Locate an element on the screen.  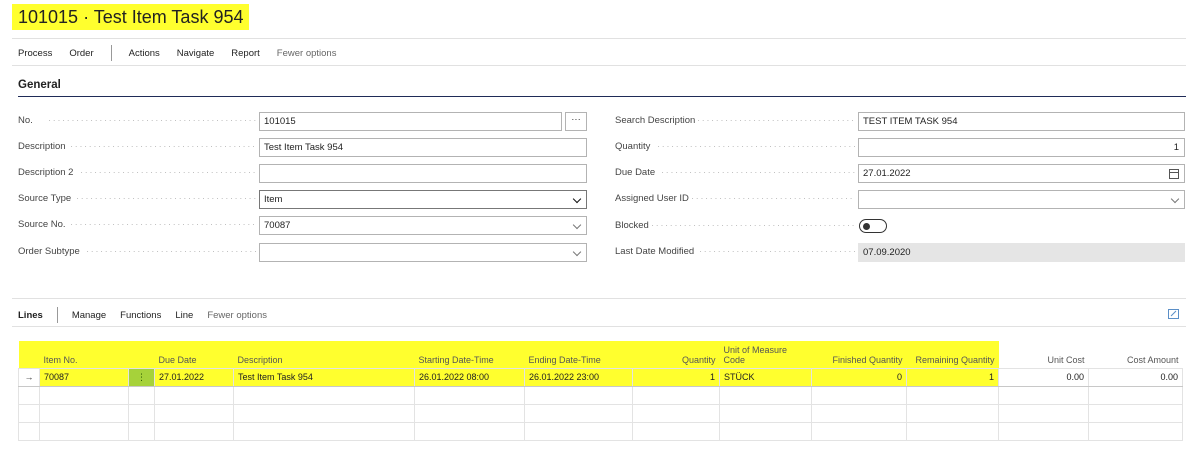
lines-title: Lines is located at coordinates (30, 315).